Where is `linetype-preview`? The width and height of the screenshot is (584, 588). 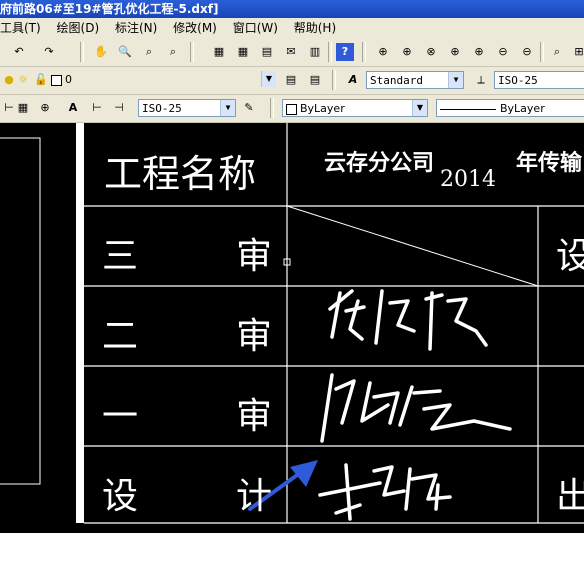
linetype-preview is located at coordinates (468, 109).